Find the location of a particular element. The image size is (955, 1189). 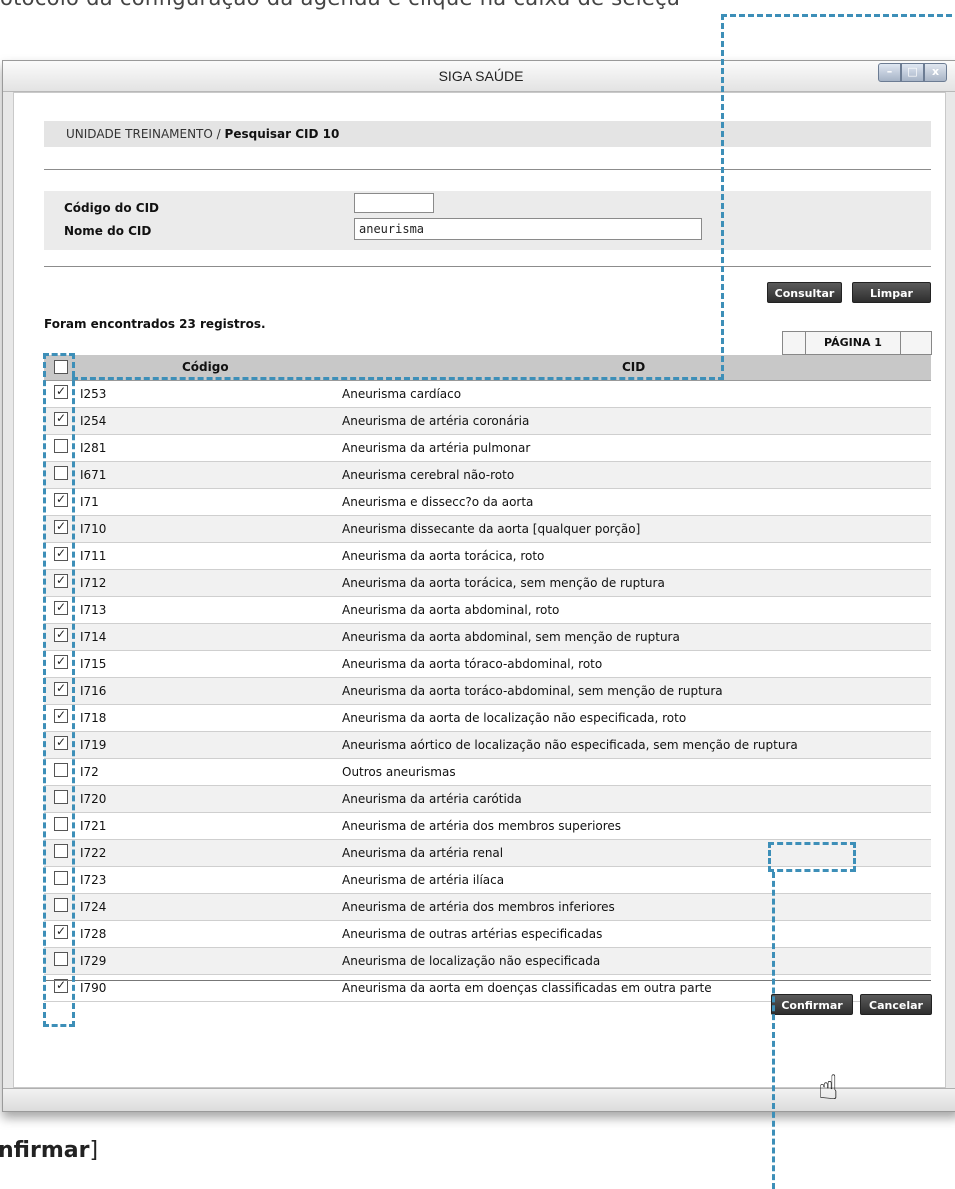

header-cid: CID is located at coordinates (634, 367).